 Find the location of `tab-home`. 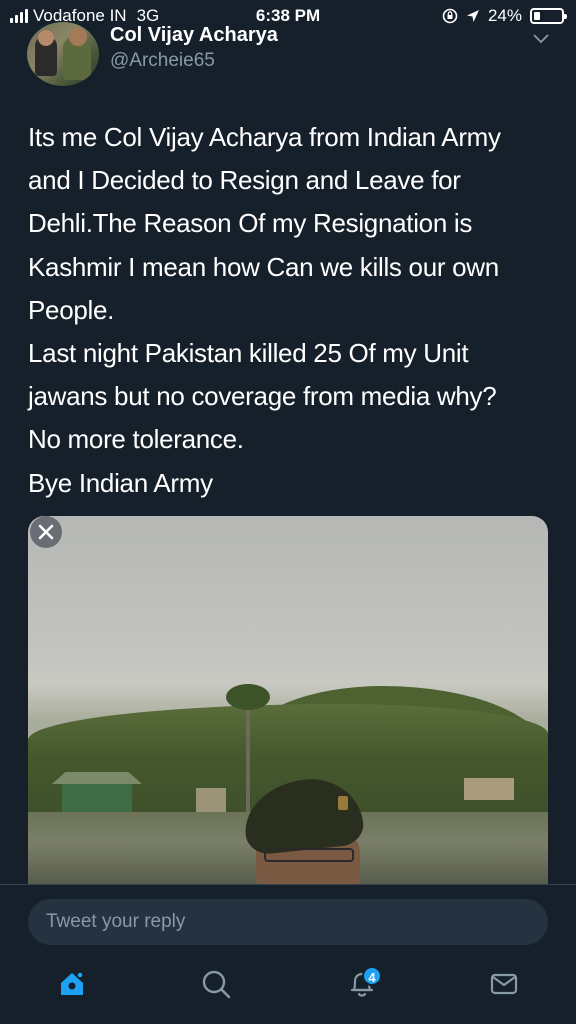

tab-home is located at coordinates (76, 988).